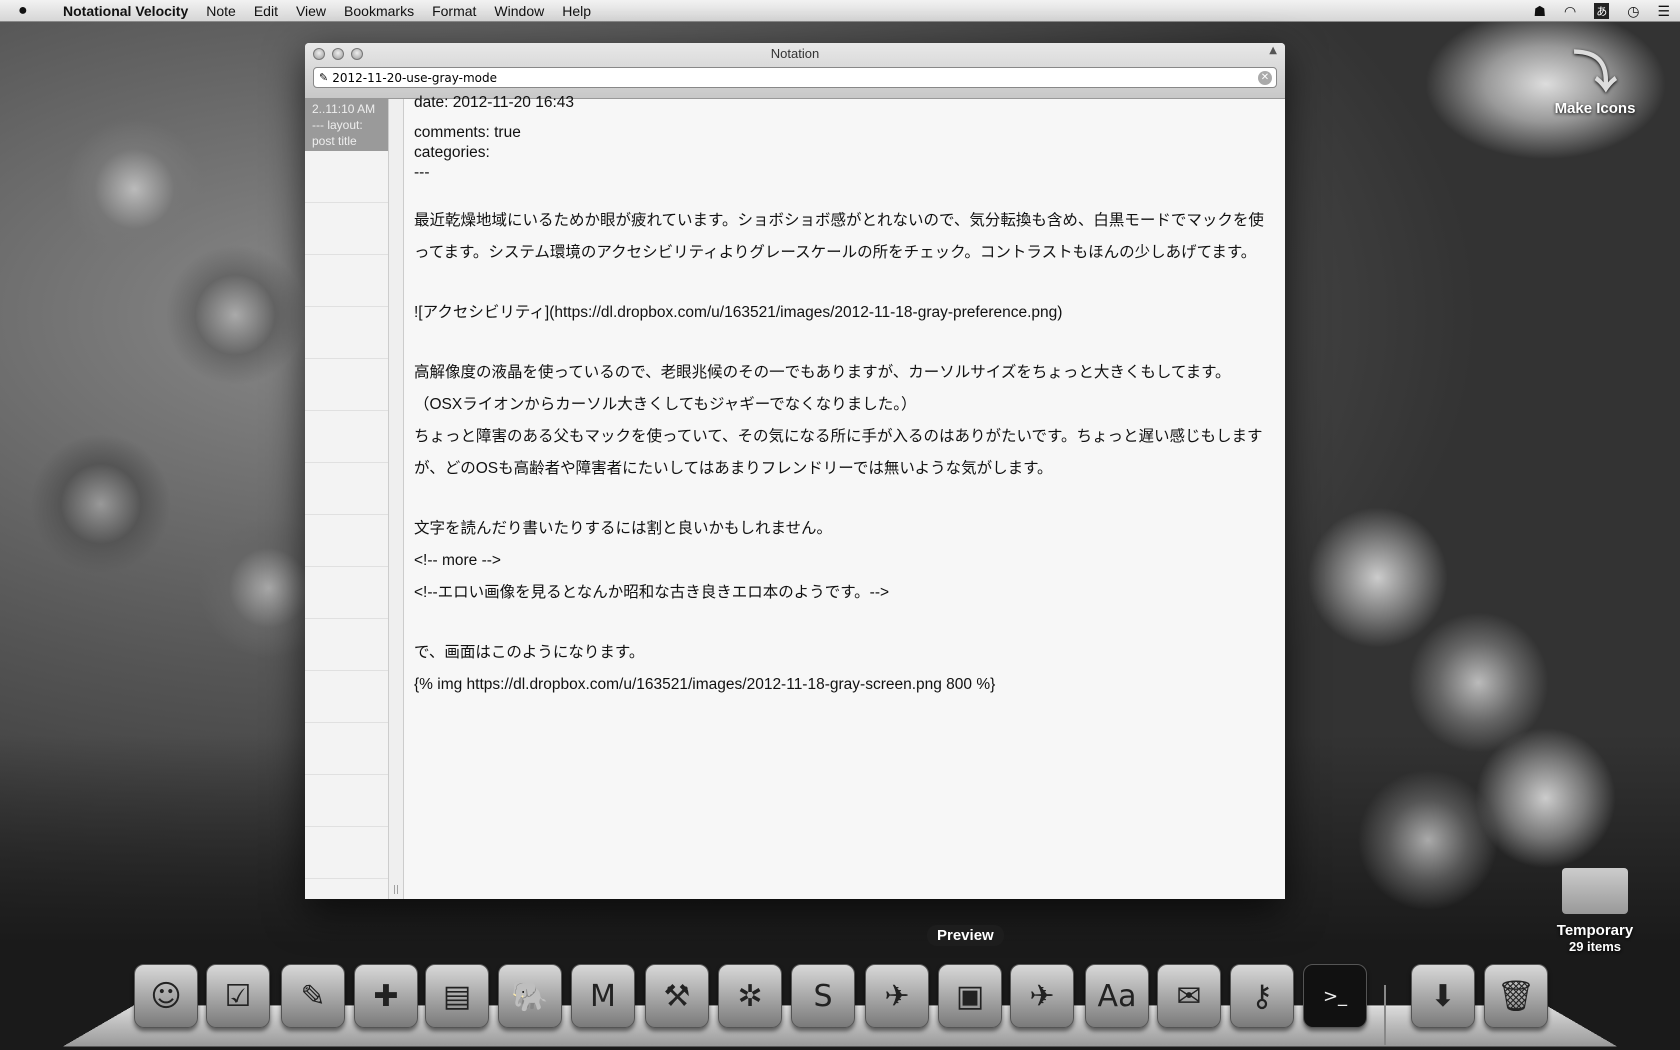 The image size is (1680, 1050). I want to click on folder-icon, so click(1595, 891).